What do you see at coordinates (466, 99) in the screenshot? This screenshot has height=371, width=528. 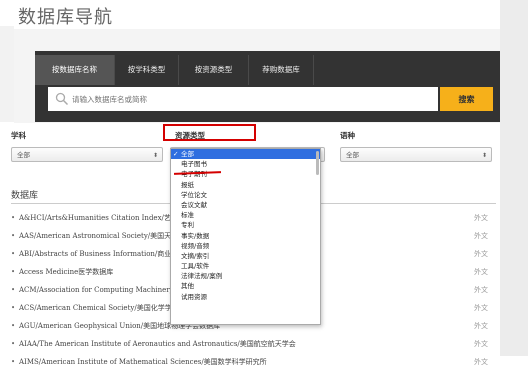 I see `search-button: 搜索` at bounding box center [466, 99].